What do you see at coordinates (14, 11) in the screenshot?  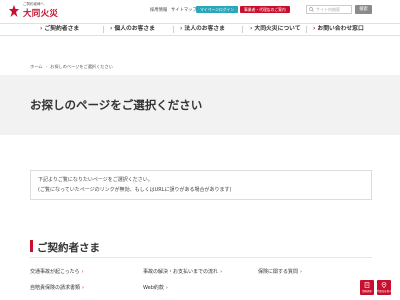 I see `logo-mark-icon` at bounding box center [14, 11].